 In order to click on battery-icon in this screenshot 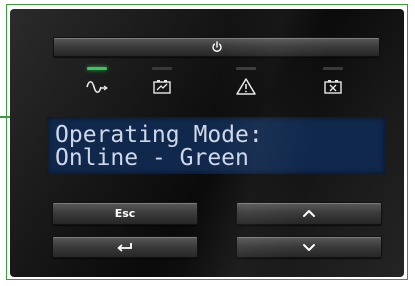, I will do `click(162, 87)`.